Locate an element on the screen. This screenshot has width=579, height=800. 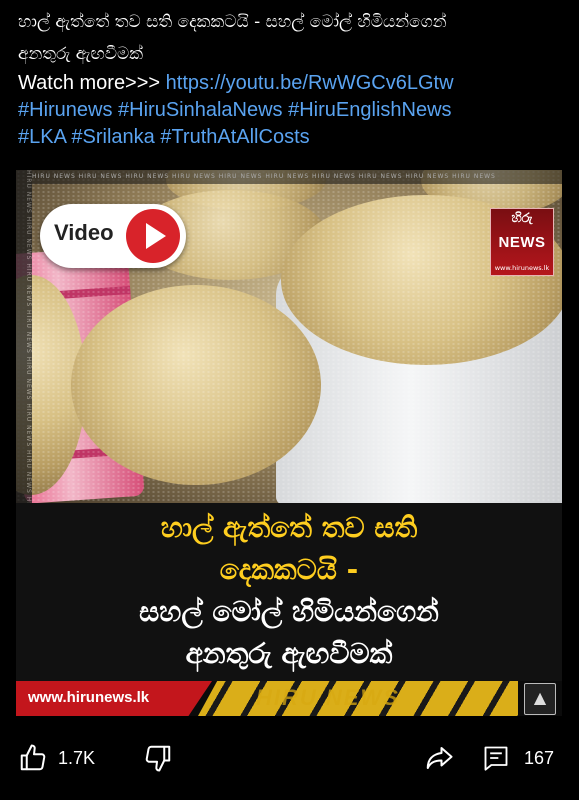
dislike-button is located at coordinates (158, 758).